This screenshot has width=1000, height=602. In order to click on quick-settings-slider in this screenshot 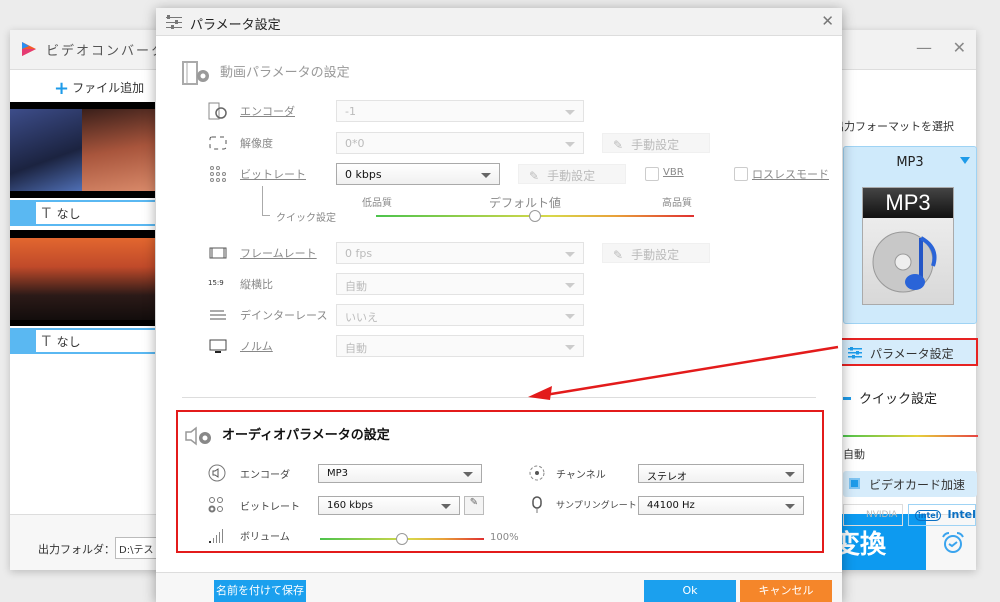, I will do `click(910, 436)`.